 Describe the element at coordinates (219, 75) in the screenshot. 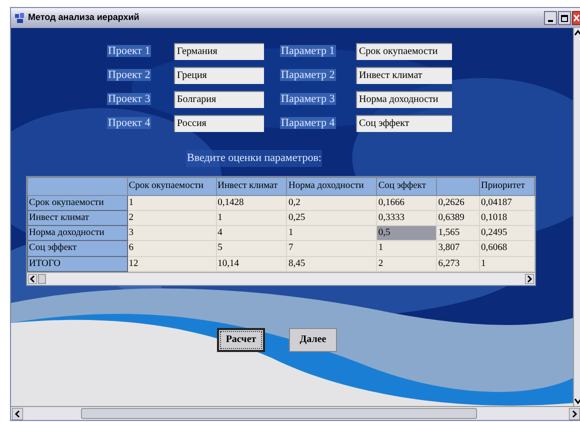

I see `project-field: Греция` at that location.